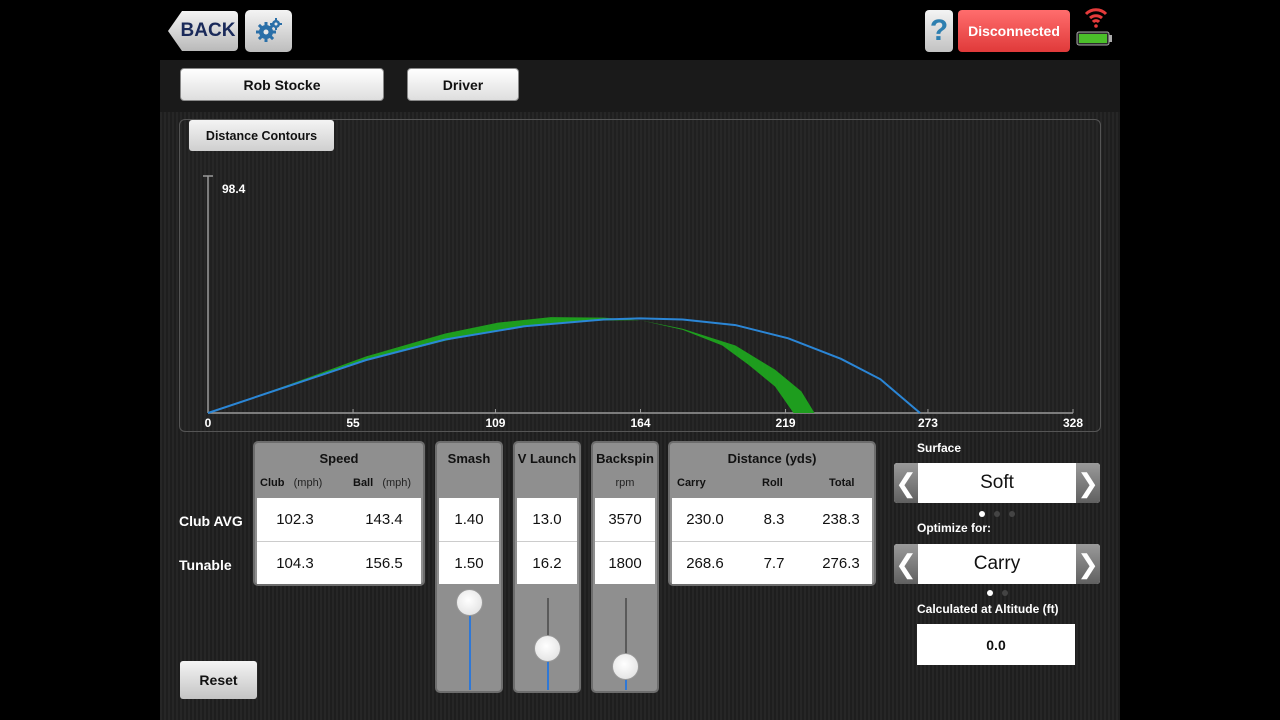  What do you see at coordinates (469, 563) in the screenshot?
I see `smash-tunable: 1.50` at bounding box center [469, 563].